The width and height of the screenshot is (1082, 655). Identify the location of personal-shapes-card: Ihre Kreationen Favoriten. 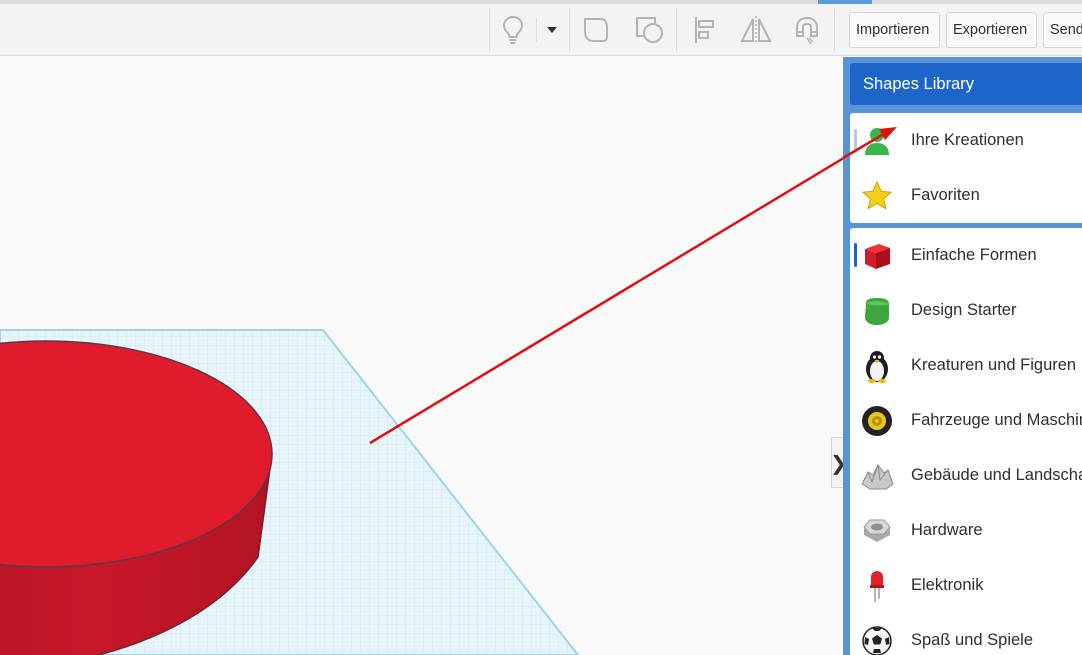
(966, 168).